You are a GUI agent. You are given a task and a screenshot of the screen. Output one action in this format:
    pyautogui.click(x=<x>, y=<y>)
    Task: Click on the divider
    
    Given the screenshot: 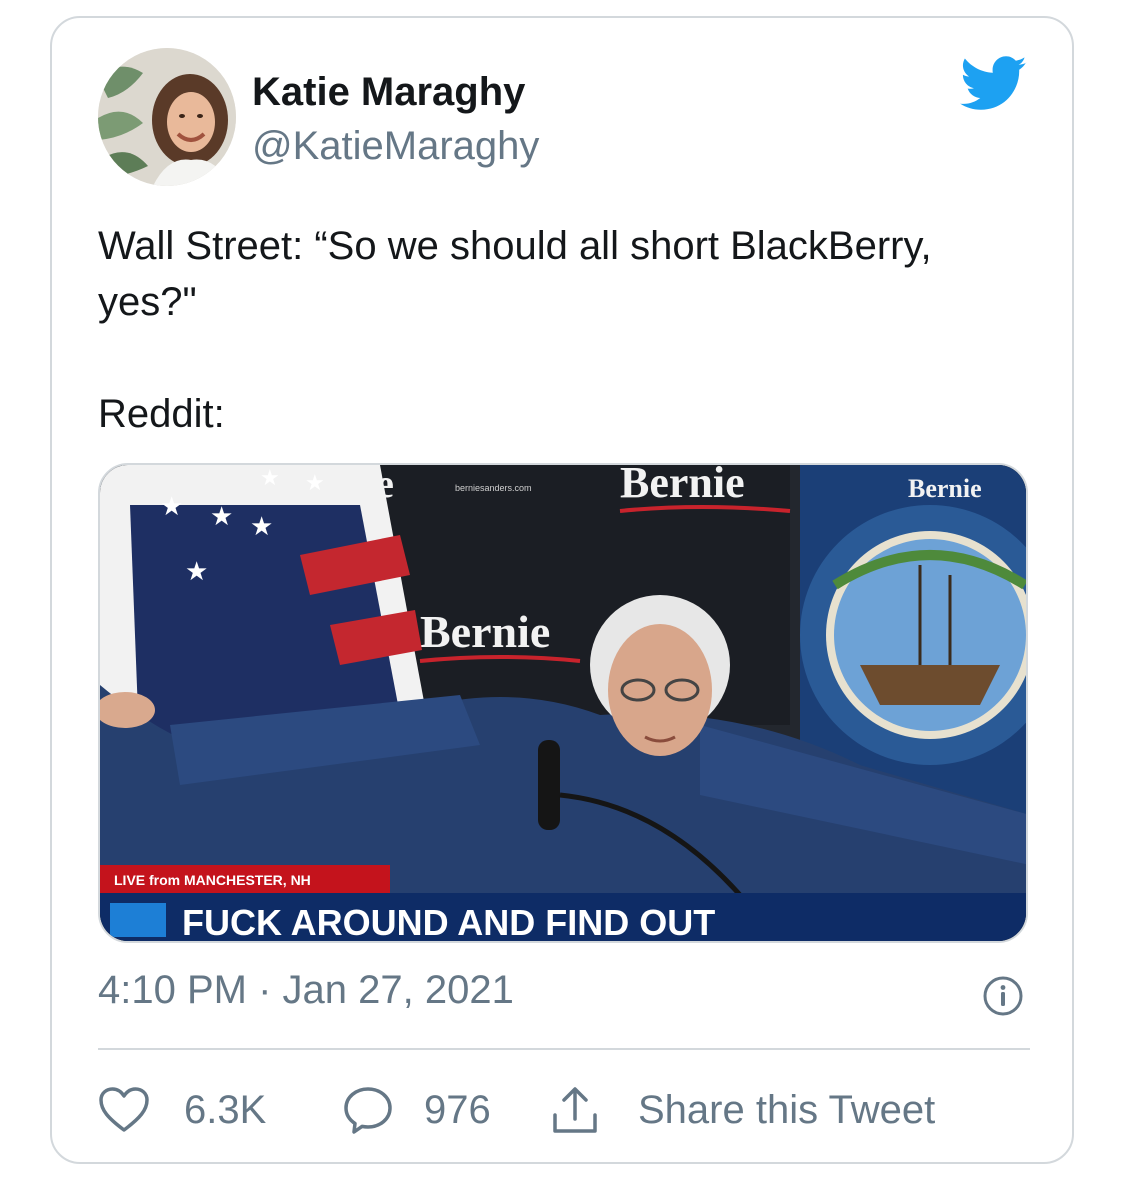 What is the action you would take?
    pyautogui.click(x=564, y=1049)
    